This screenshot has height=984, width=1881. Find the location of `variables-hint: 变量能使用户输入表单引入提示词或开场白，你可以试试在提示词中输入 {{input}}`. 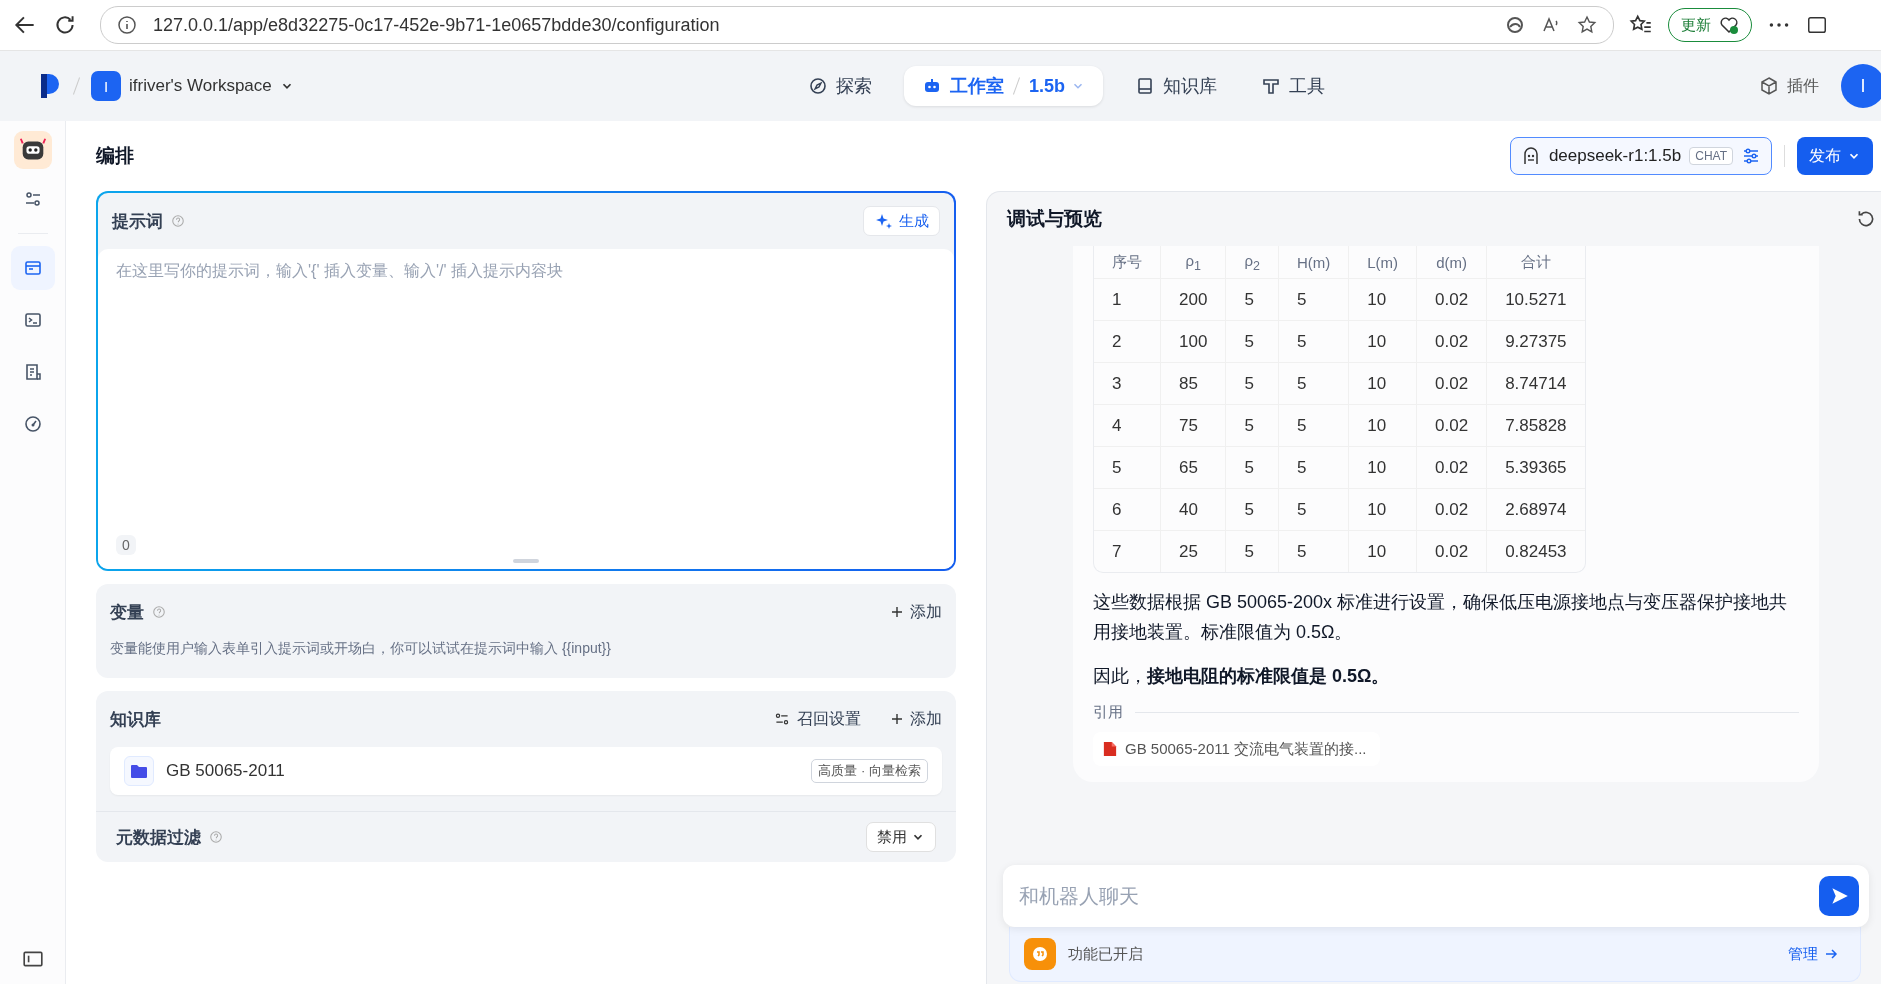

variables-hint: 变量能使用户输入表单引入提示词或开场白，你可以试试在提示词中输入 {{input}} is located at coordinates (361, 649).